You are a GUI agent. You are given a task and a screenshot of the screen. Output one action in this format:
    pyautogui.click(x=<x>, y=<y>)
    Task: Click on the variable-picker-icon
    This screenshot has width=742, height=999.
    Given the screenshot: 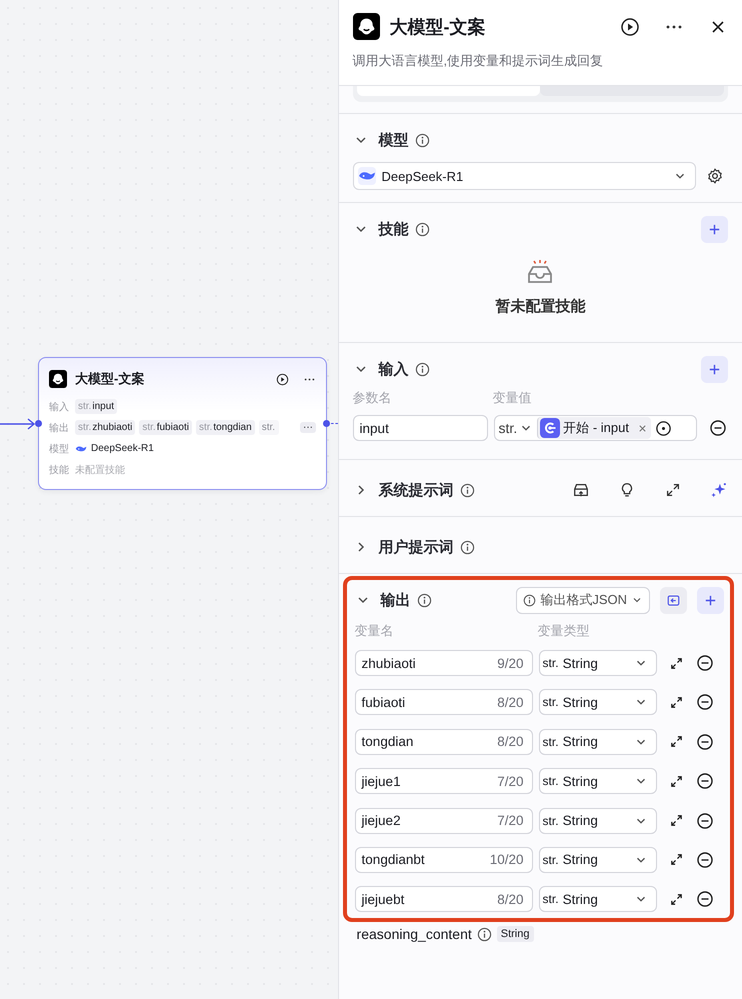 What is the action you would take?
    pyautogui.click(x=663, y=428)
    